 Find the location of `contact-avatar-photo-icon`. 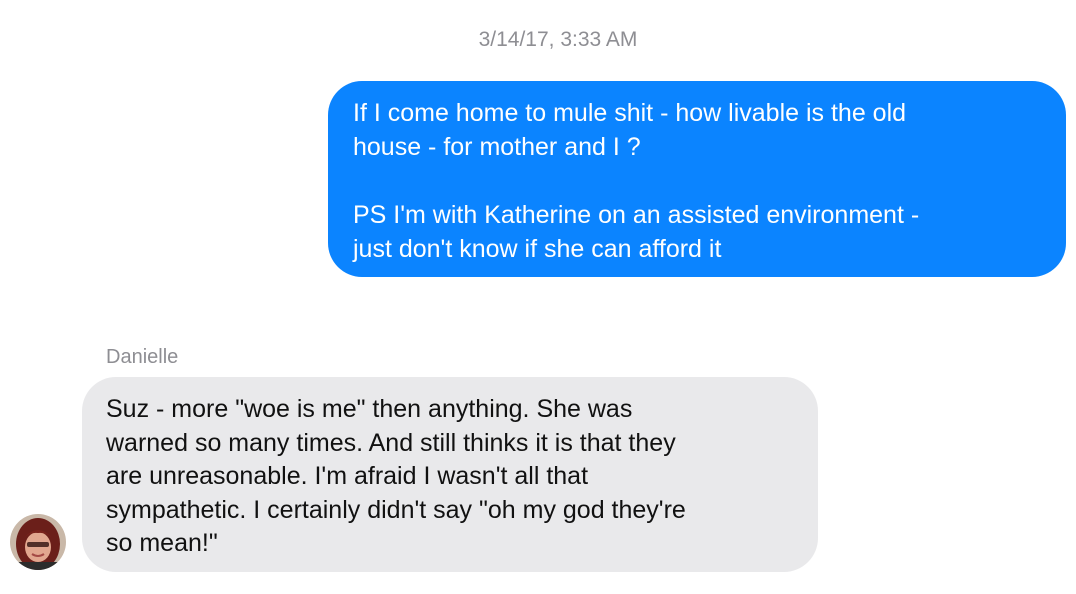

contact-avatar-photo-icon is located at coordinates (38, 542).